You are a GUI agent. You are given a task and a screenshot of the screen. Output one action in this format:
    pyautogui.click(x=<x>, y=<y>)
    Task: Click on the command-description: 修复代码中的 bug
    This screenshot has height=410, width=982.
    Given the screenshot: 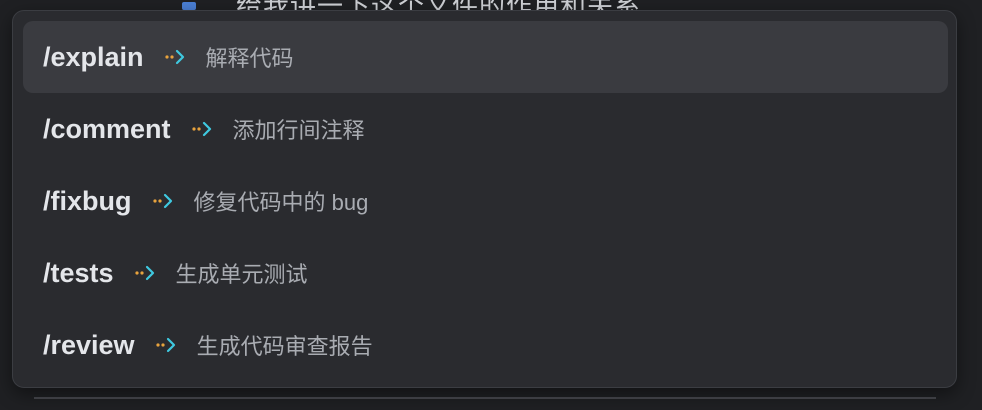 What is the action you would take?
    pyautogui.click(x=281, y=202)
    